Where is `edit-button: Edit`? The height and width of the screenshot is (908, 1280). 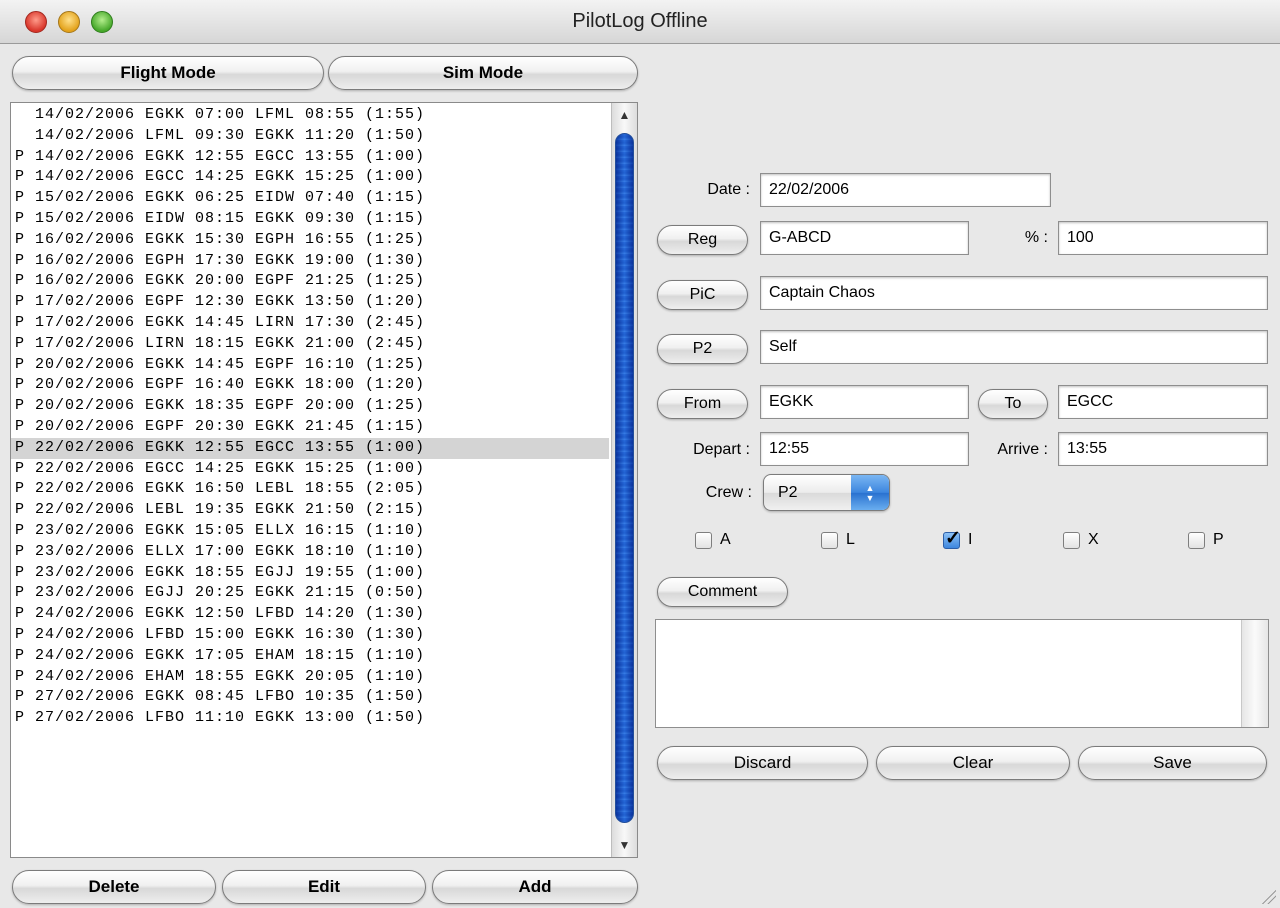 edit-button: Edit is located at coordinates (324, 887).